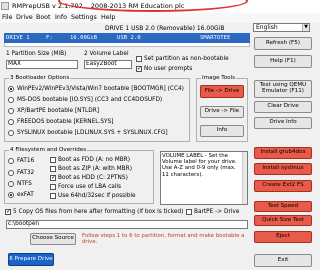 The image size is (320, 270). Describe the element at coordinates (90, 187) in the screenshot. I see `override-label: Force use of LBA calls` at that location.